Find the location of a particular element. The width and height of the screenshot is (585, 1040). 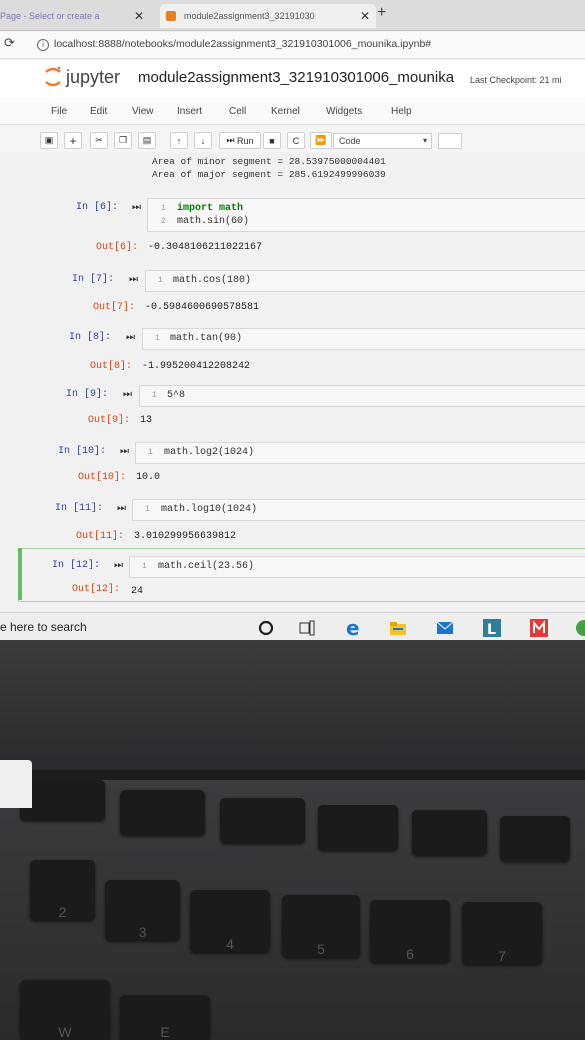

key-label: W is located at coordinates (65, 1032).